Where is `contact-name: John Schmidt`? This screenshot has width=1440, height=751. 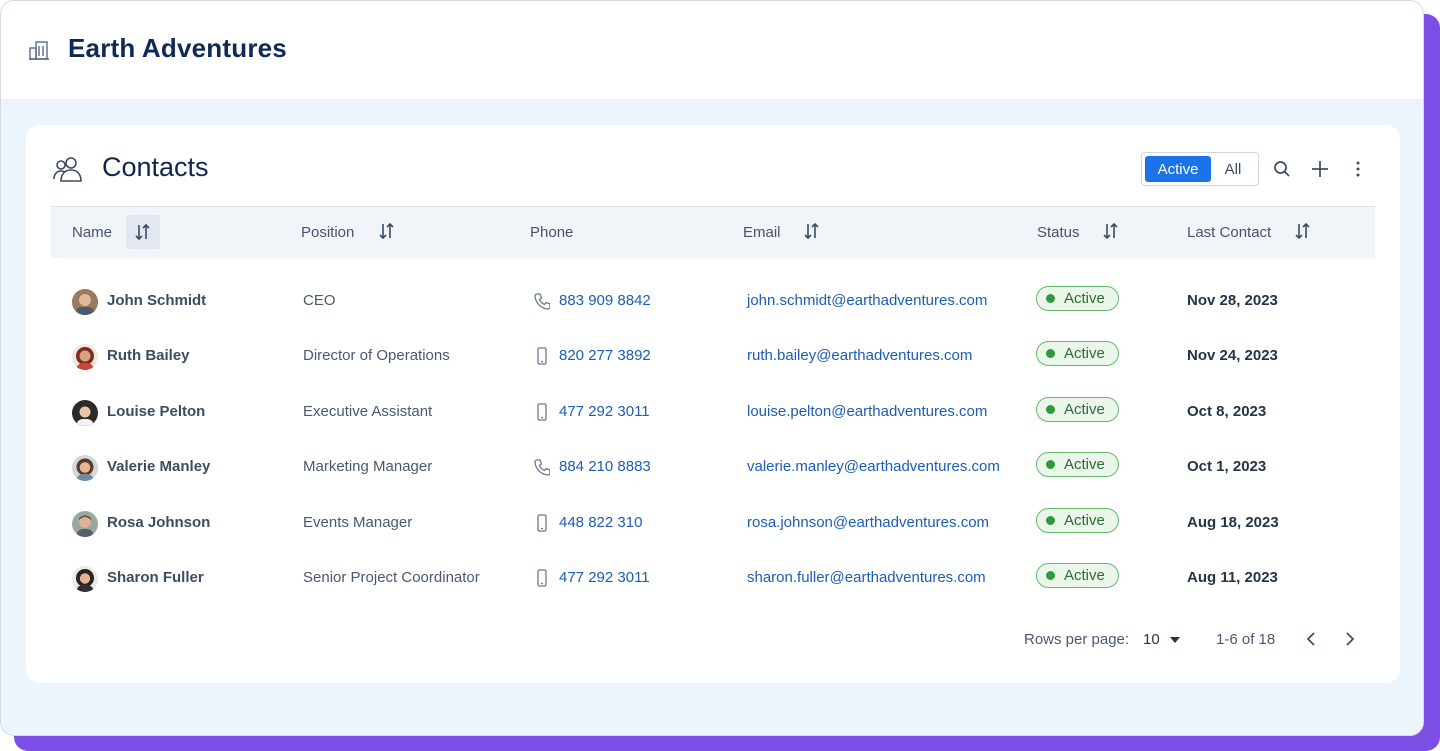 contact-name: John Schmidt is located at coordinates (156, 300).